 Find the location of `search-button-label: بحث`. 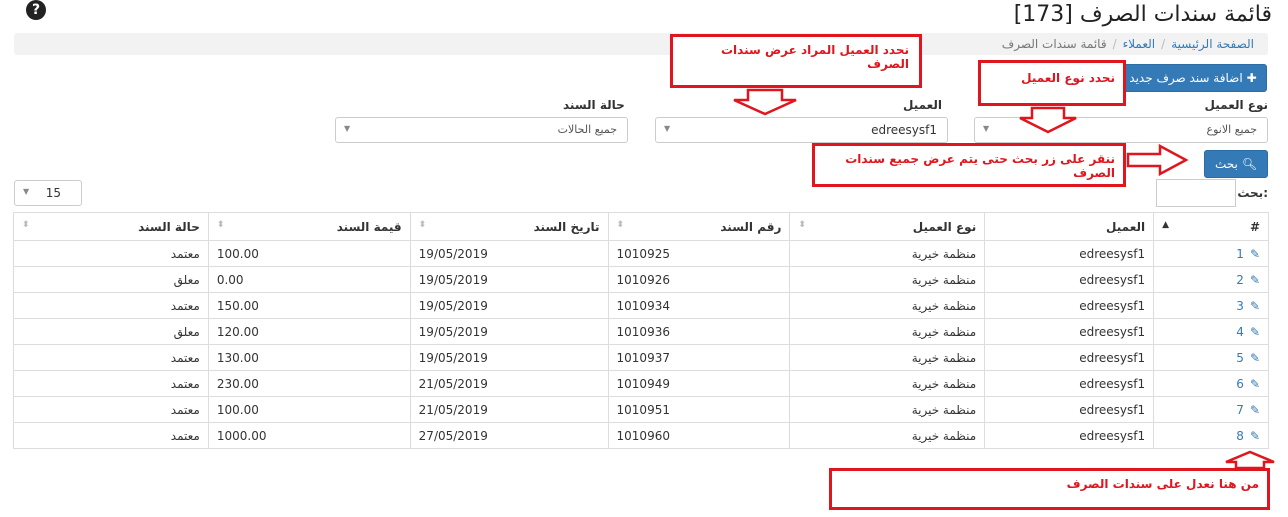

search-button-label: بحث is located at coordinates (1226, 164).